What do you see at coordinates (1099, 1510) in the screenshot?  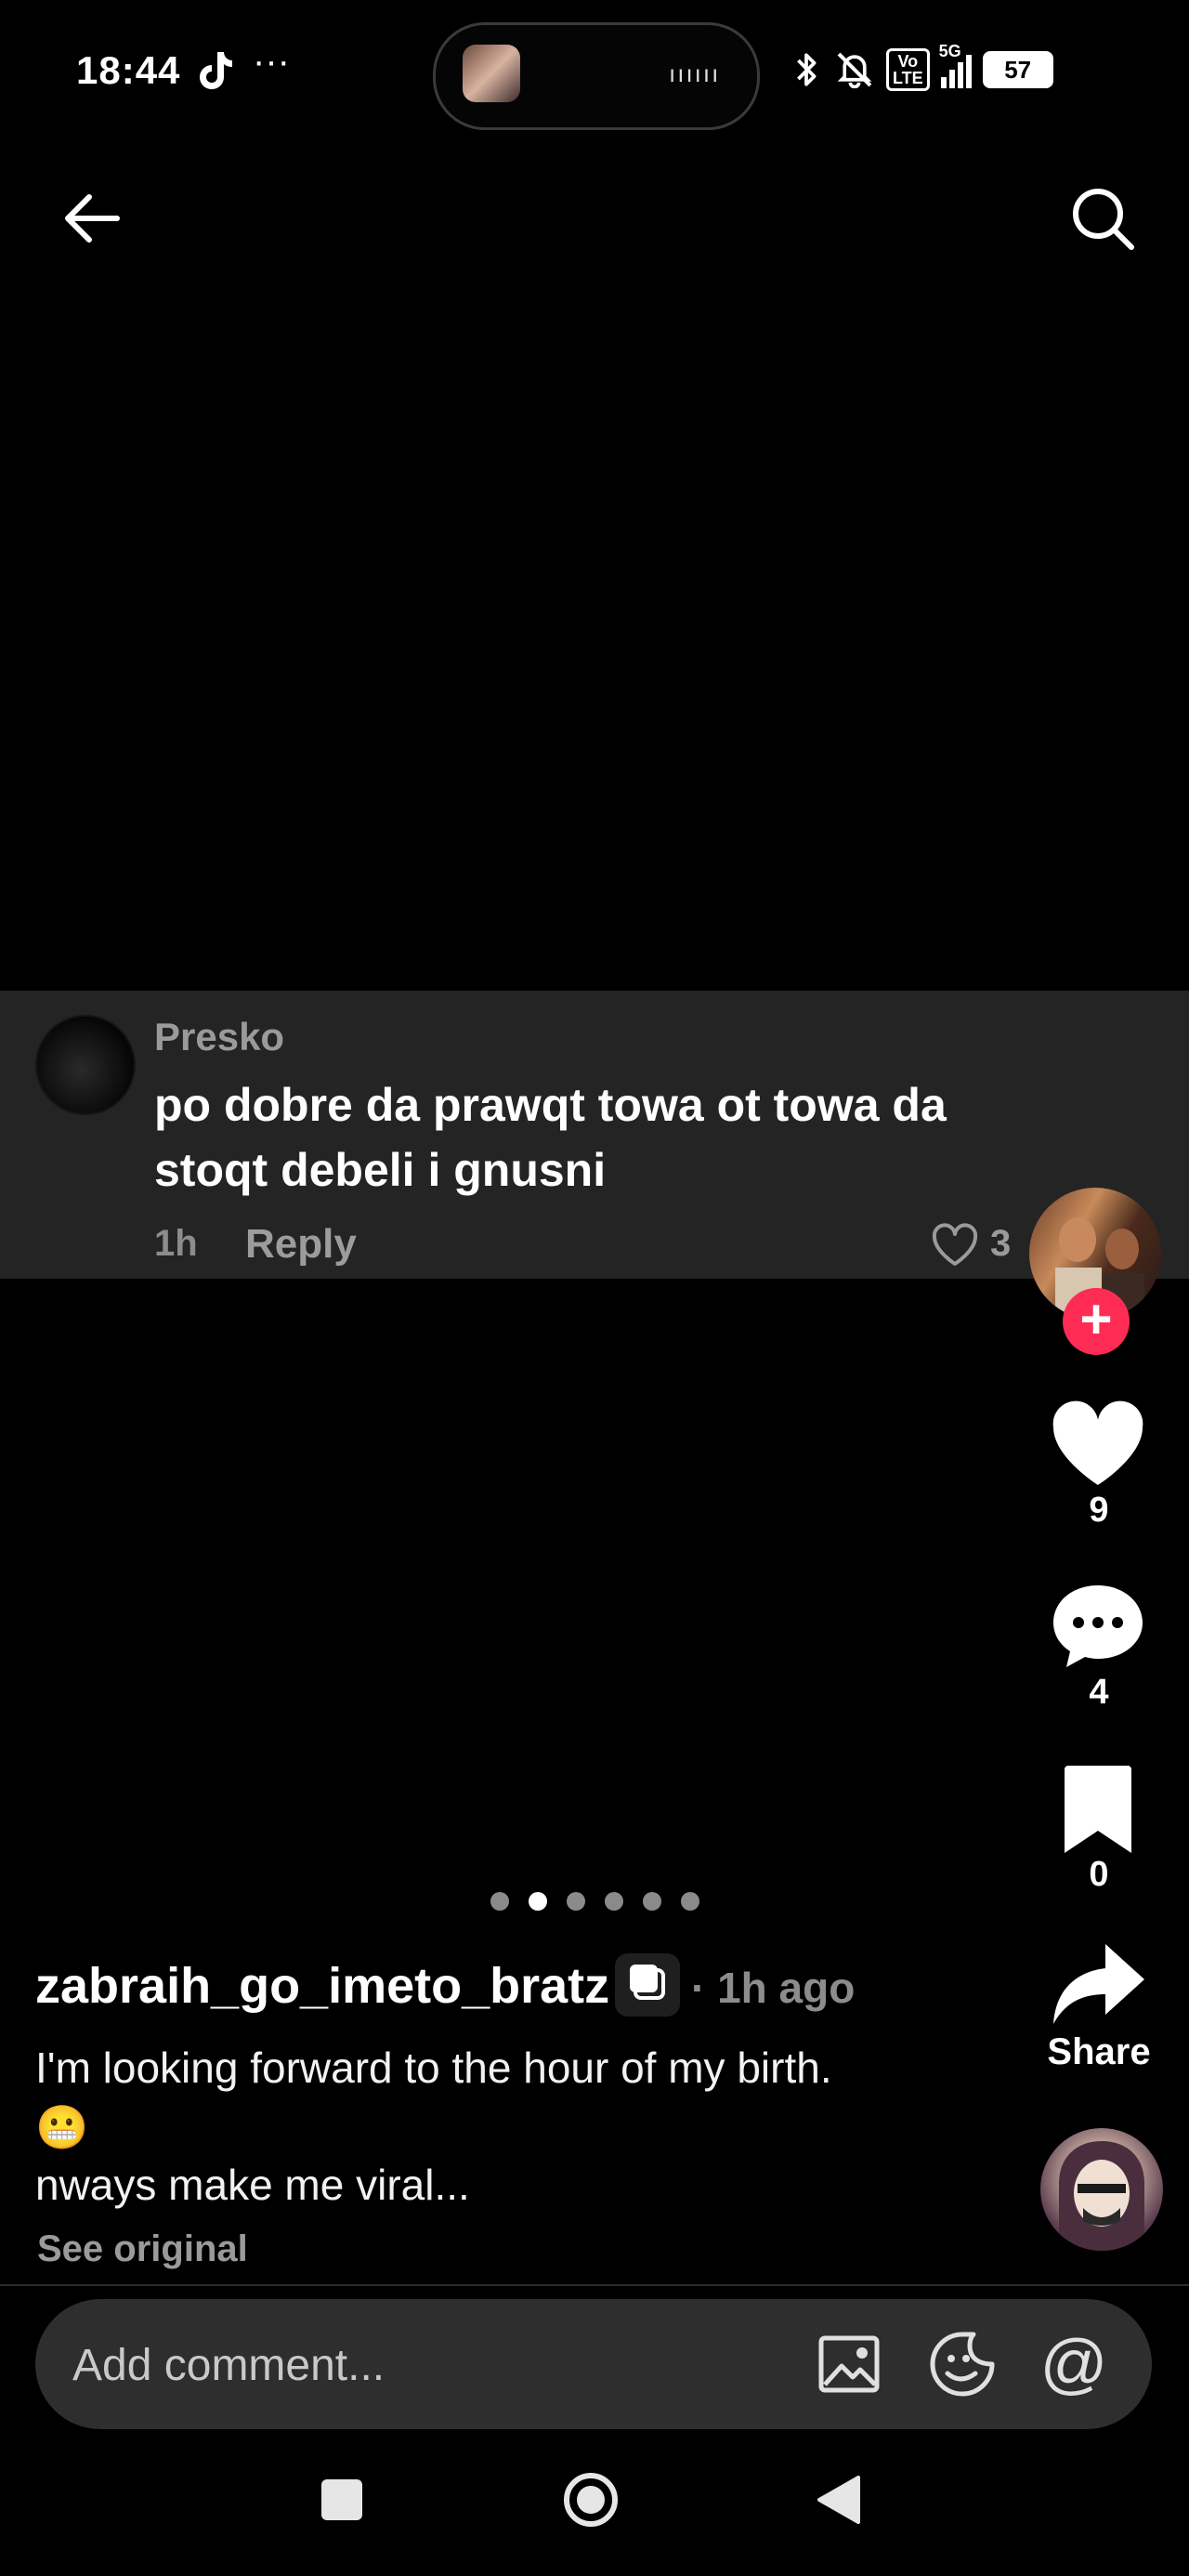 I see `like-count: 9` at bounding box center [1099, 1510].